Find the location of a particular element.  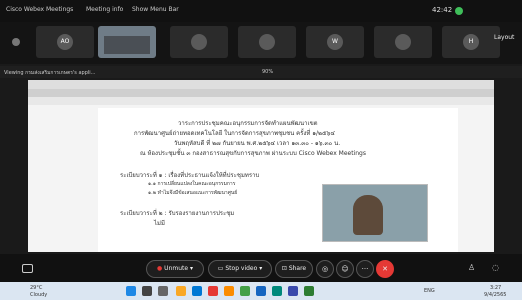

task-view-icon is located at coordinates (163, 291).